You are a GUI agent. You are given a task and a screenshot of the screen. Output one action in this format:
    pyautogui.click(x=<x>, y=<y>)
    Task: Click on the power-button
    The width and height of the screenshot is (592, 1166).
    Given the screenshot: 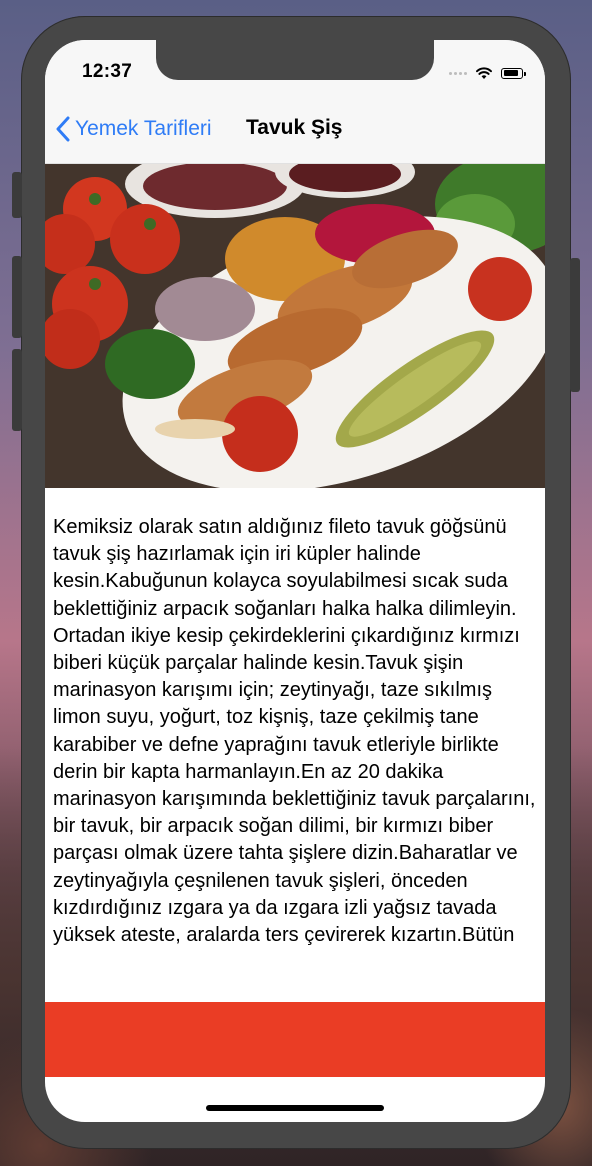 What is the action you would take?
    pyautogui.click(x=575, y=325)
    